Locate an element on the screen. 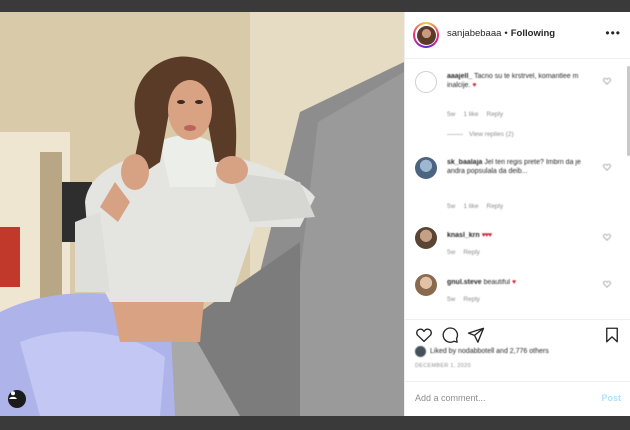  comment-username: gnul.steve is located at coordinates (464, 282).